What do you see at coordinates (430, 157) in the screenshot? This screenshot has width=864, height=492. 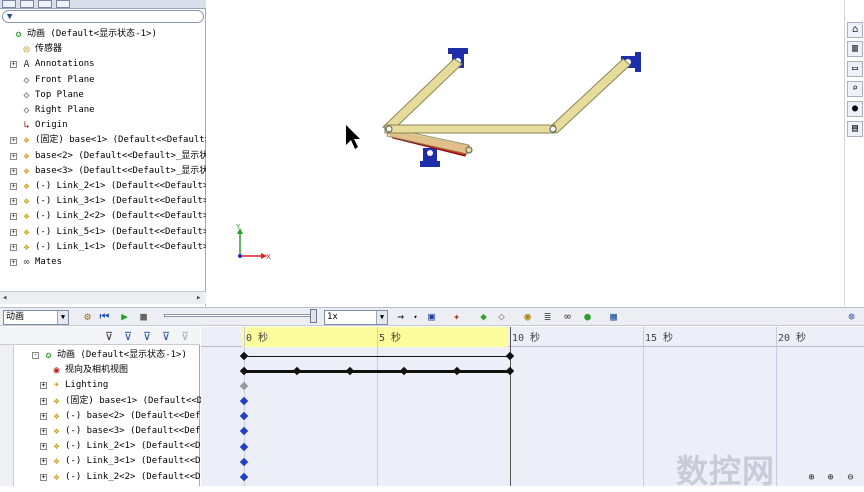 I see `base-3-icon` at bounding box center [430, 157].